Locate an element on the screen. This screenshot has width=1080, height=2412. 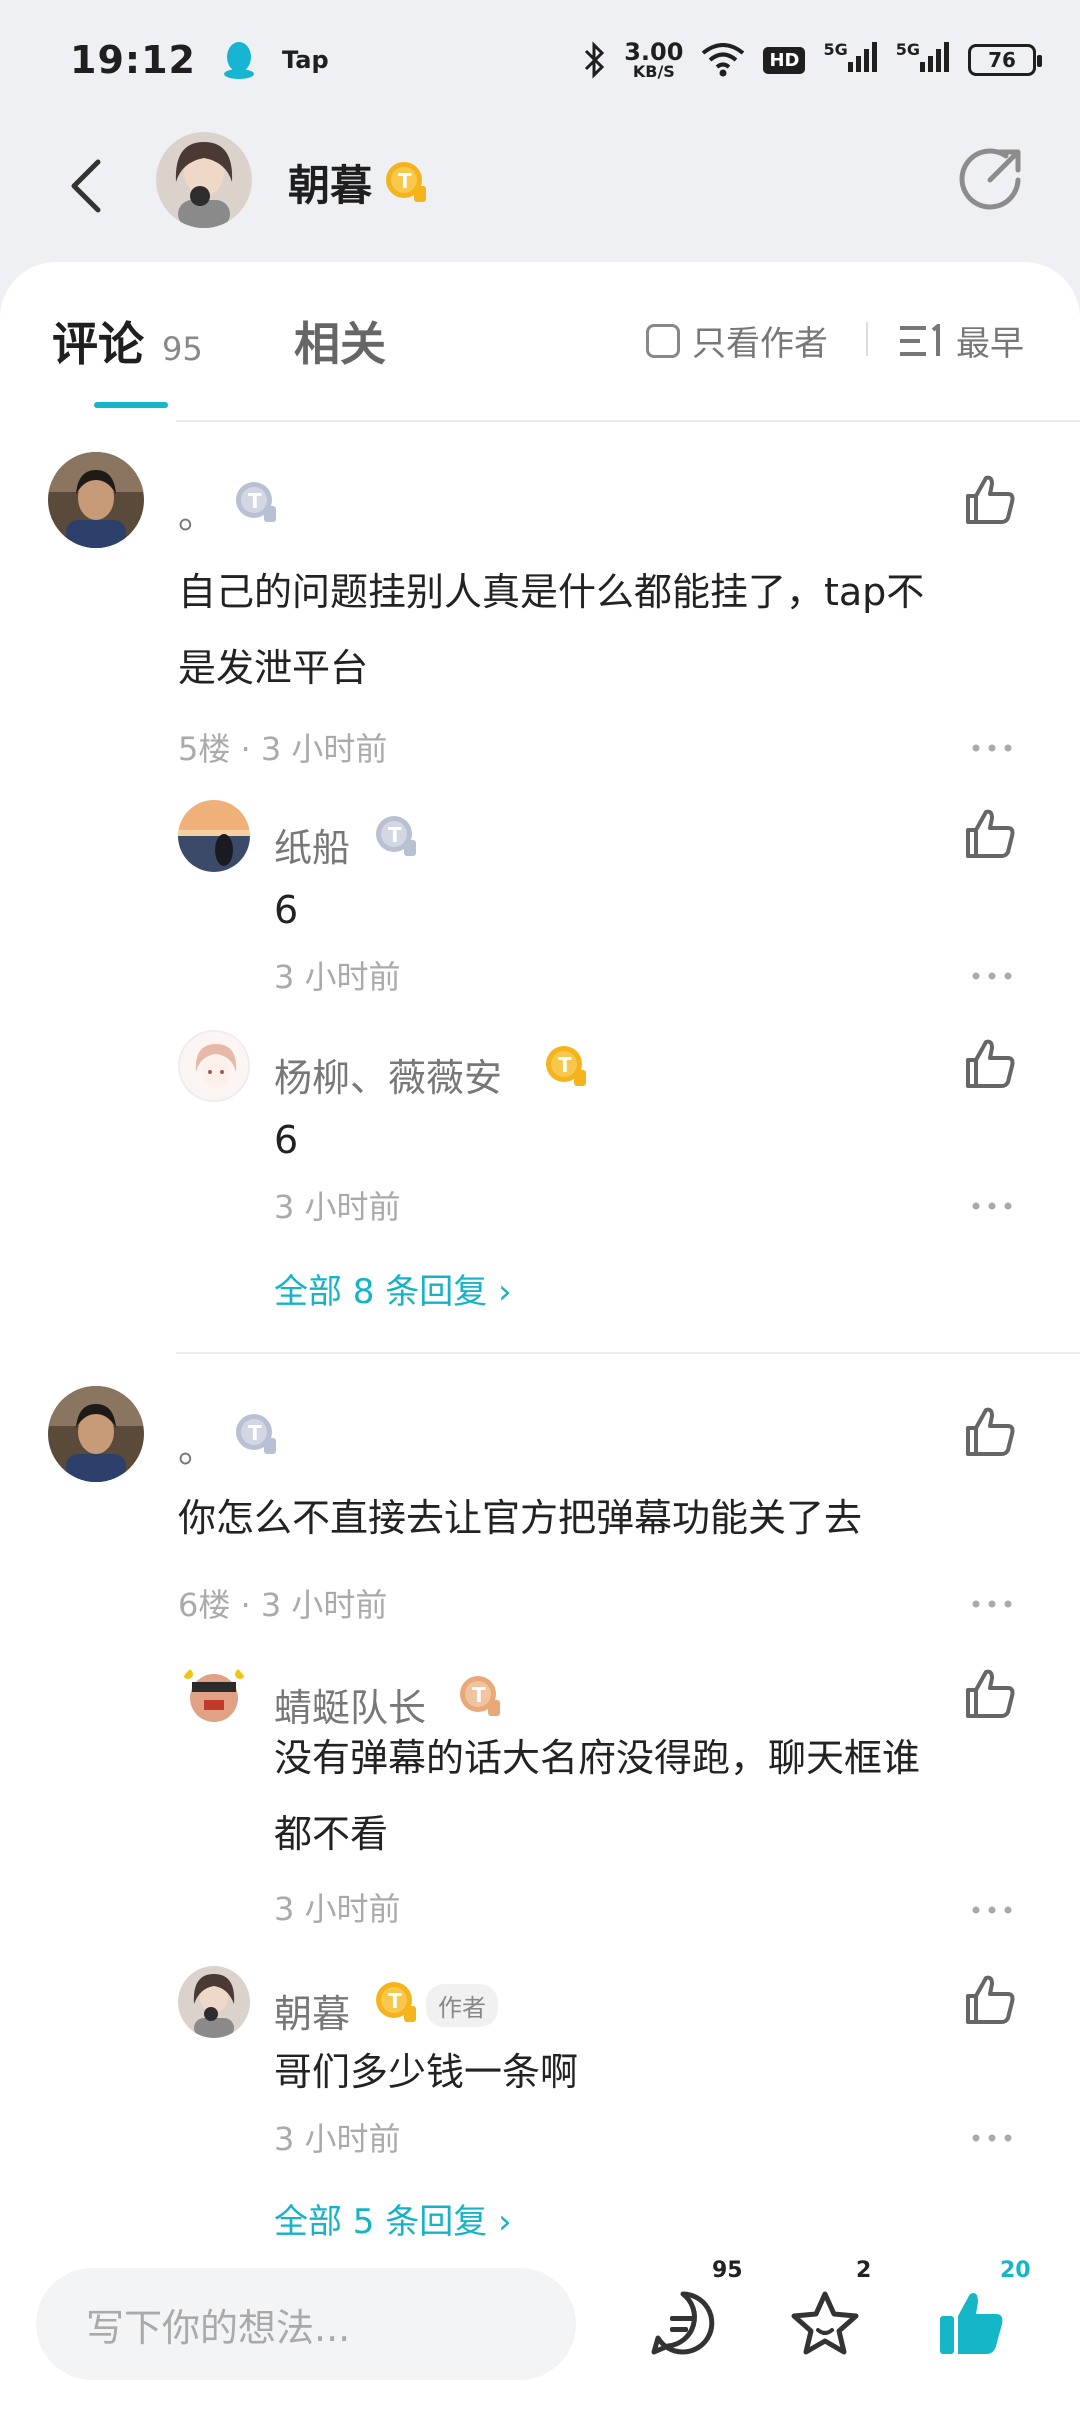
thumbs-up-filled-icon is located at coordinates (971, 2323).